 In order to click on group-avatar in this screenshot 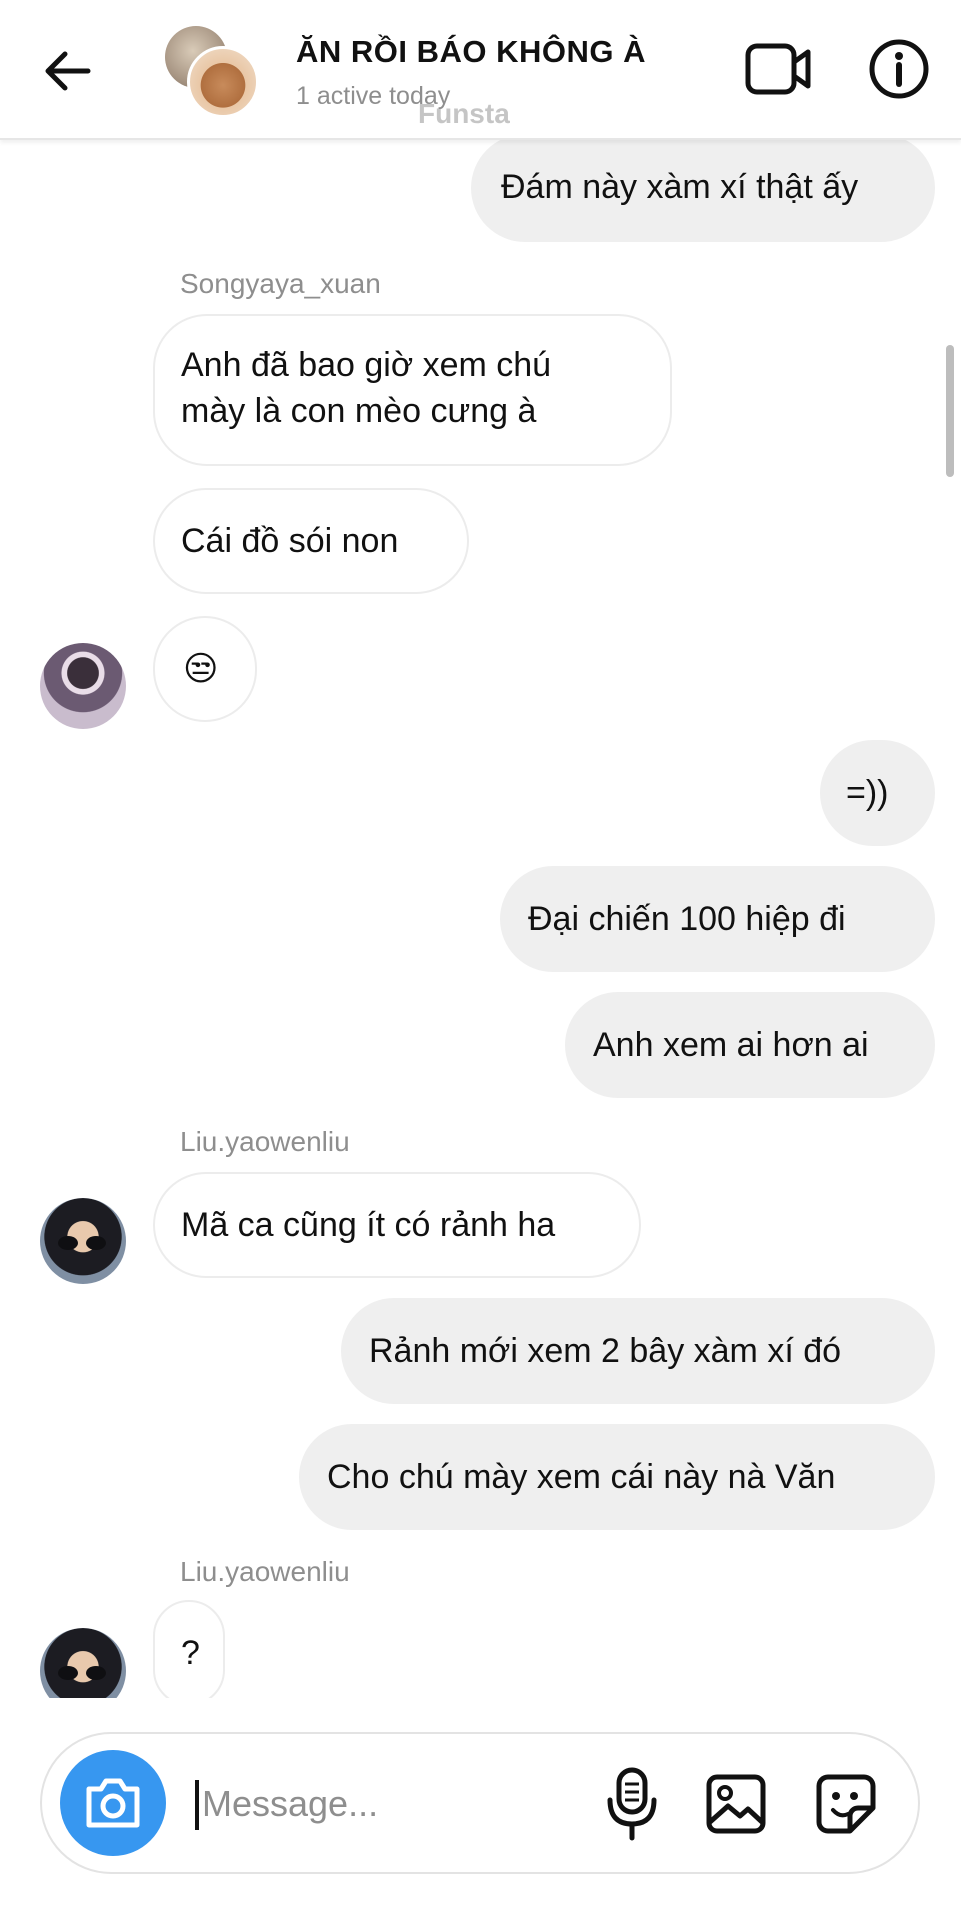, I will do `click(212, 72)`.